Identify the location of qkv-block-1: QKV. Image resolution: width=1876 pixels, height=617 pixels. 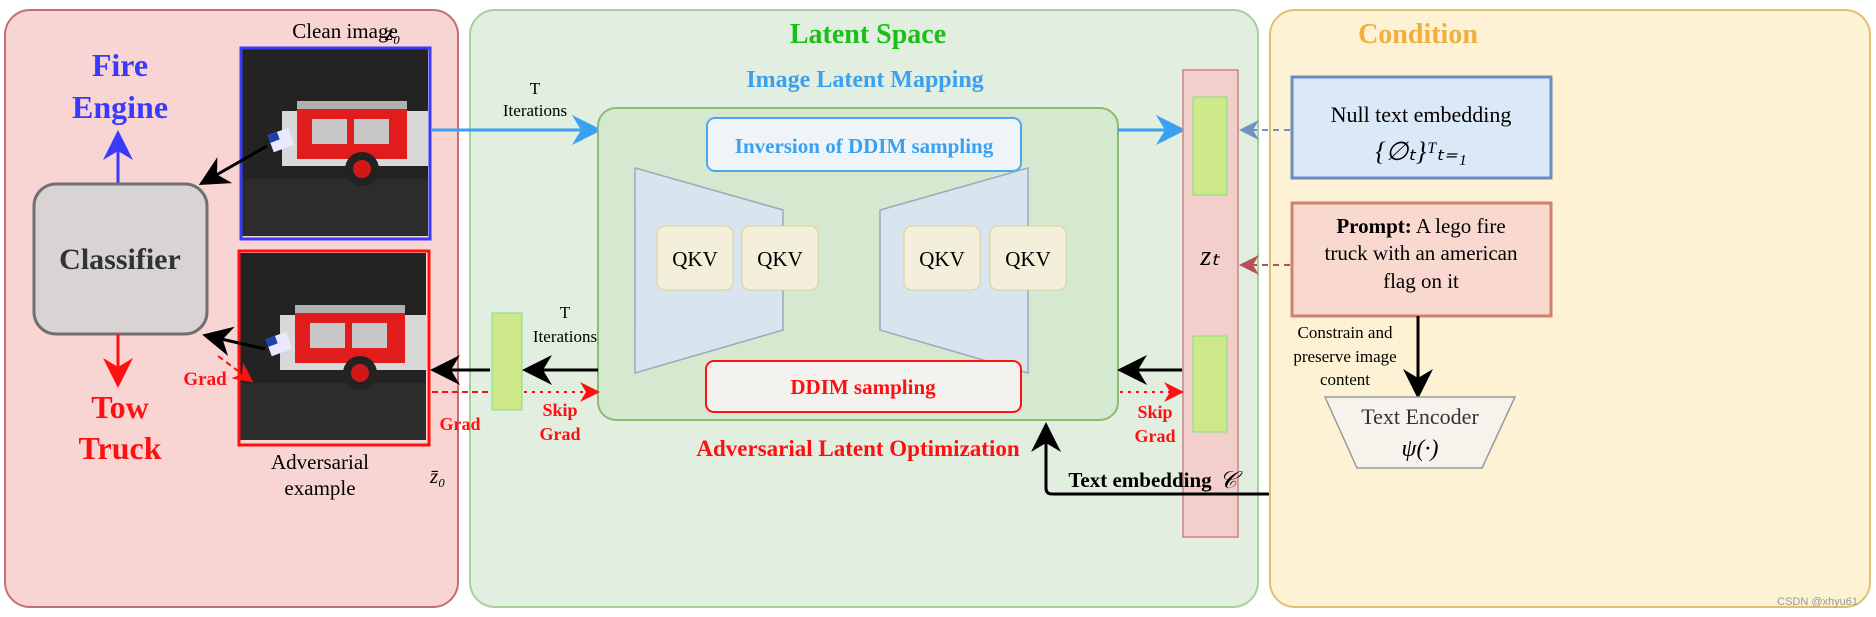
(695, 258).